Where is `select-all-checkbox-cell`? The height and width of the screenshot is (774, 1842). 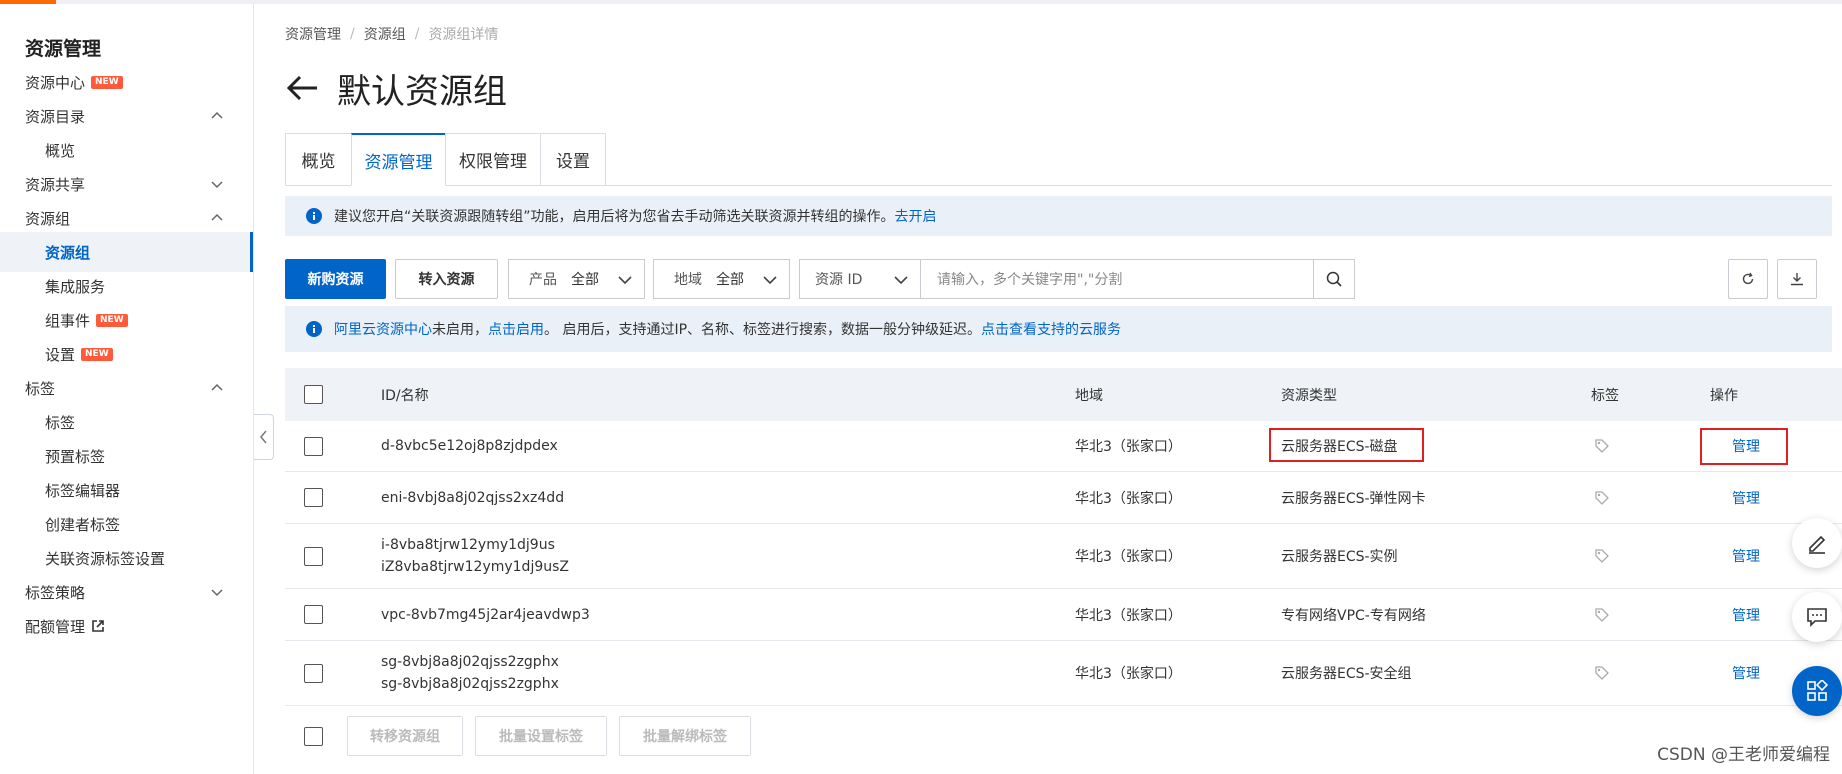
select-all-checkbox-cell is located at coordinates (313, 394).